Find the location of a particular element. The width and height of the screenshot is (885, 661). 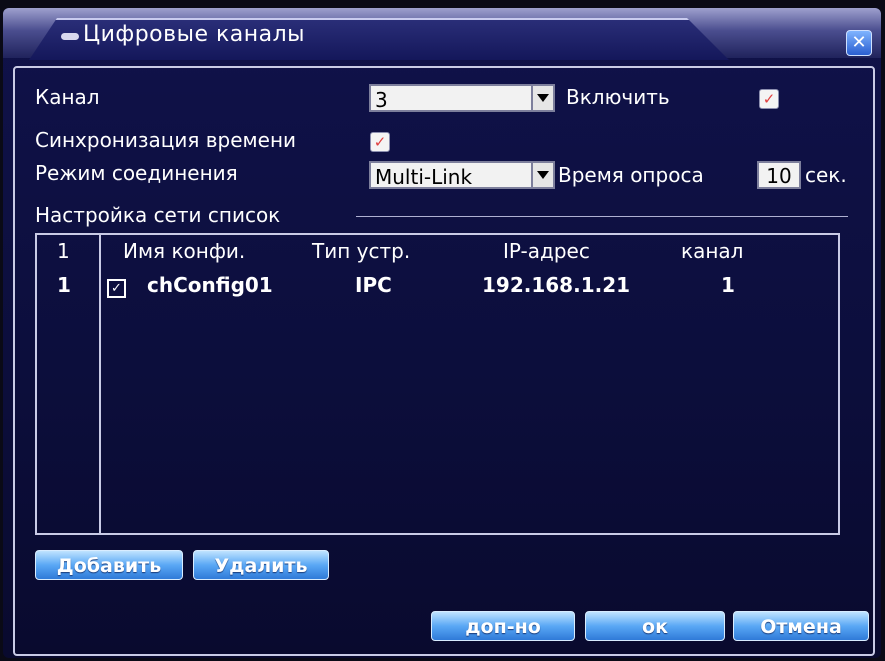

row-ip: 192.168.1.21 is located at coordinates (556, 285).